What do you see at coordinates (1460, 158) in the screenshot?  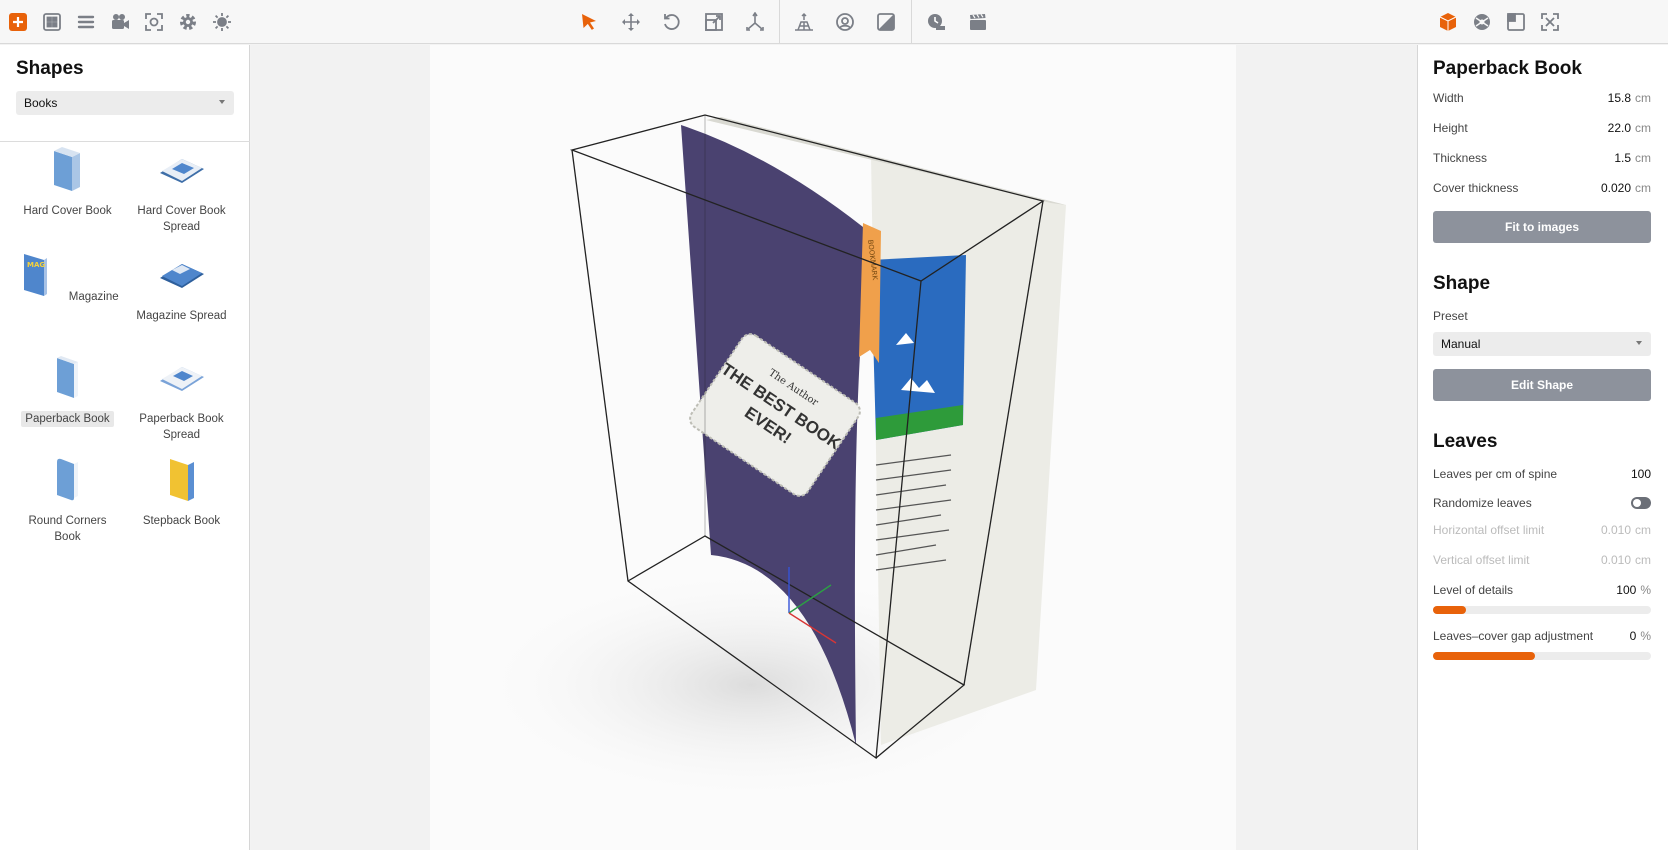 I see `thickness-label: Thickness` at bounding box center [1460, 158].